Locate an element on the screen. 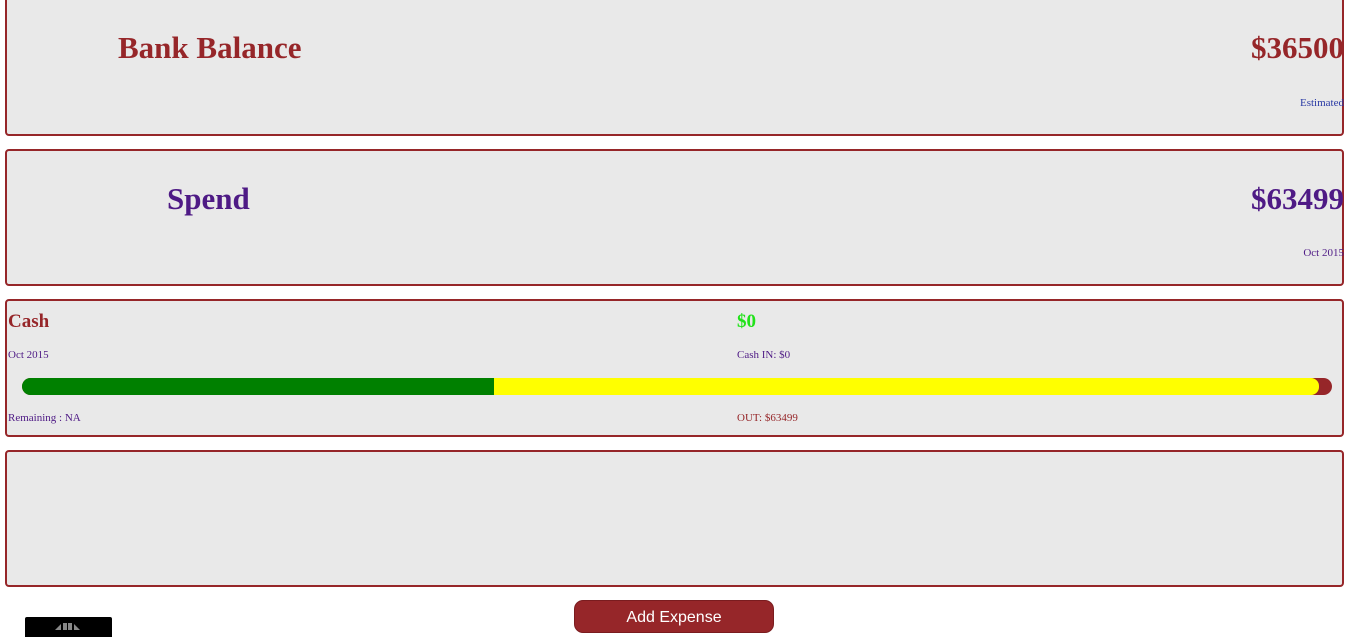 Image resolution: width=1347 pixels, height=637 pixels. cash-in-label: Cash IN: $0 is located at coordinates (764, 355).